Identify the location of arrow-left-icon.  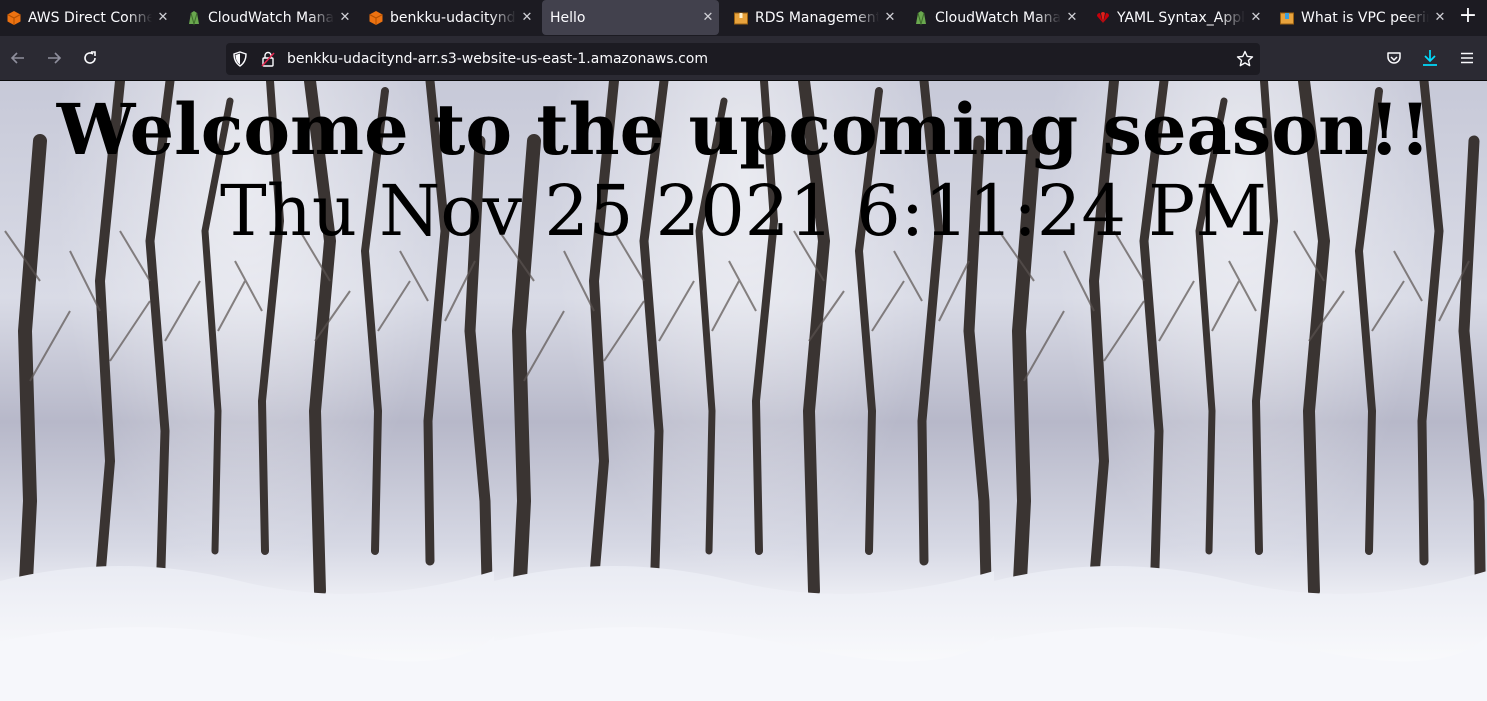
(17, 58).